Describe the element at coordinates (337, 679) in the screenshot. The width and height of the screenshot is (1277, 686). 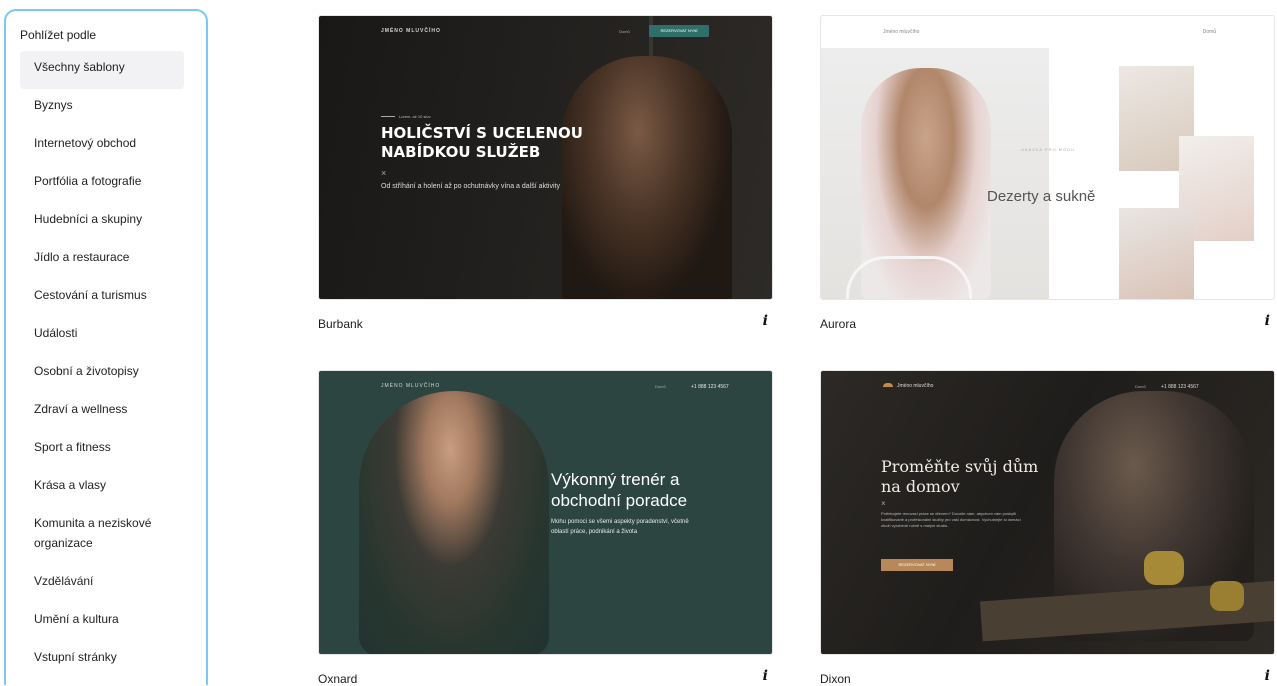
I see `template-name: Oxnard` at that location.